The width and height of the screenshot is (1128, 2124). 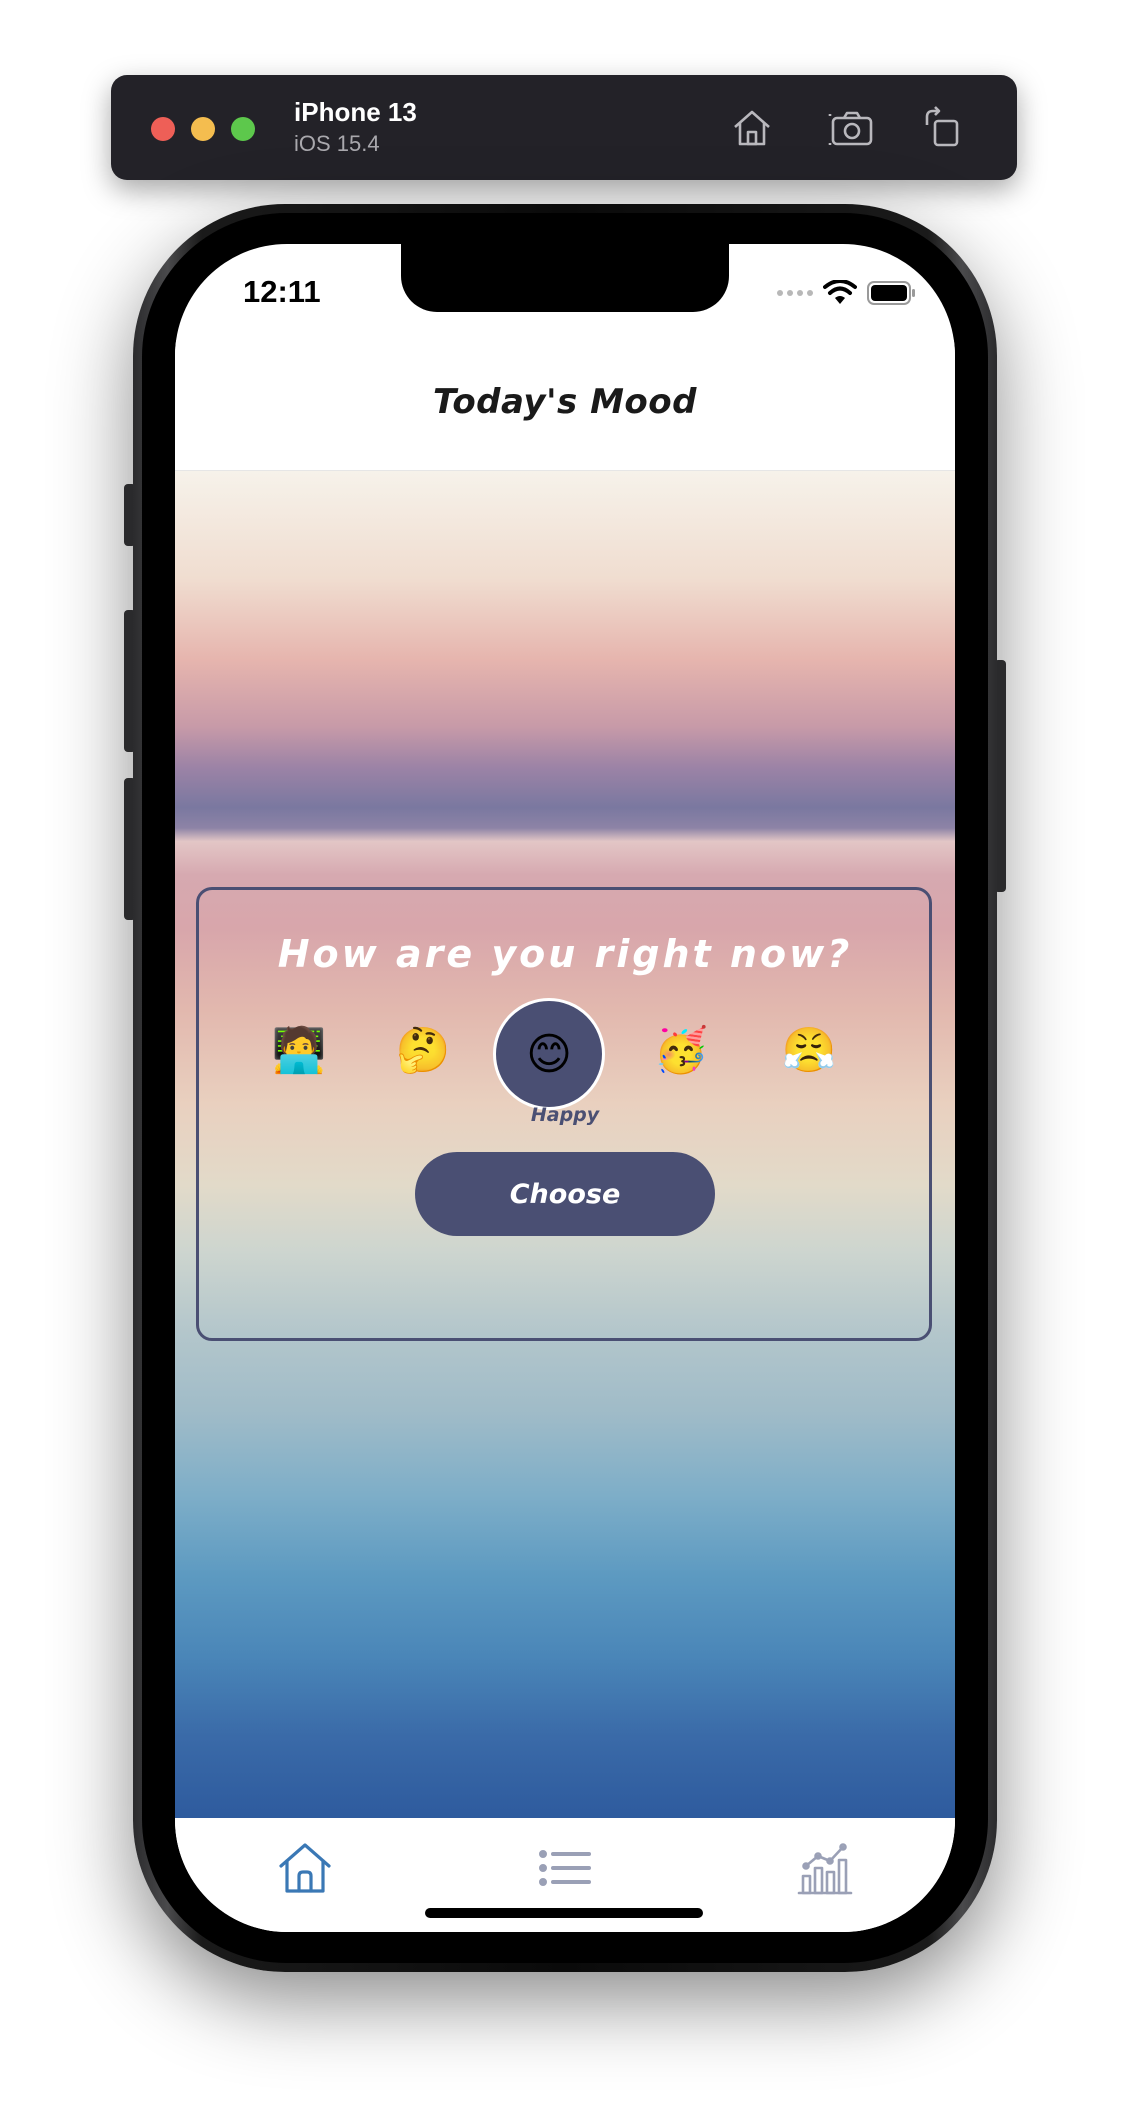 I want to click on device-name: iPhone 13, so click(x=355, y=112).